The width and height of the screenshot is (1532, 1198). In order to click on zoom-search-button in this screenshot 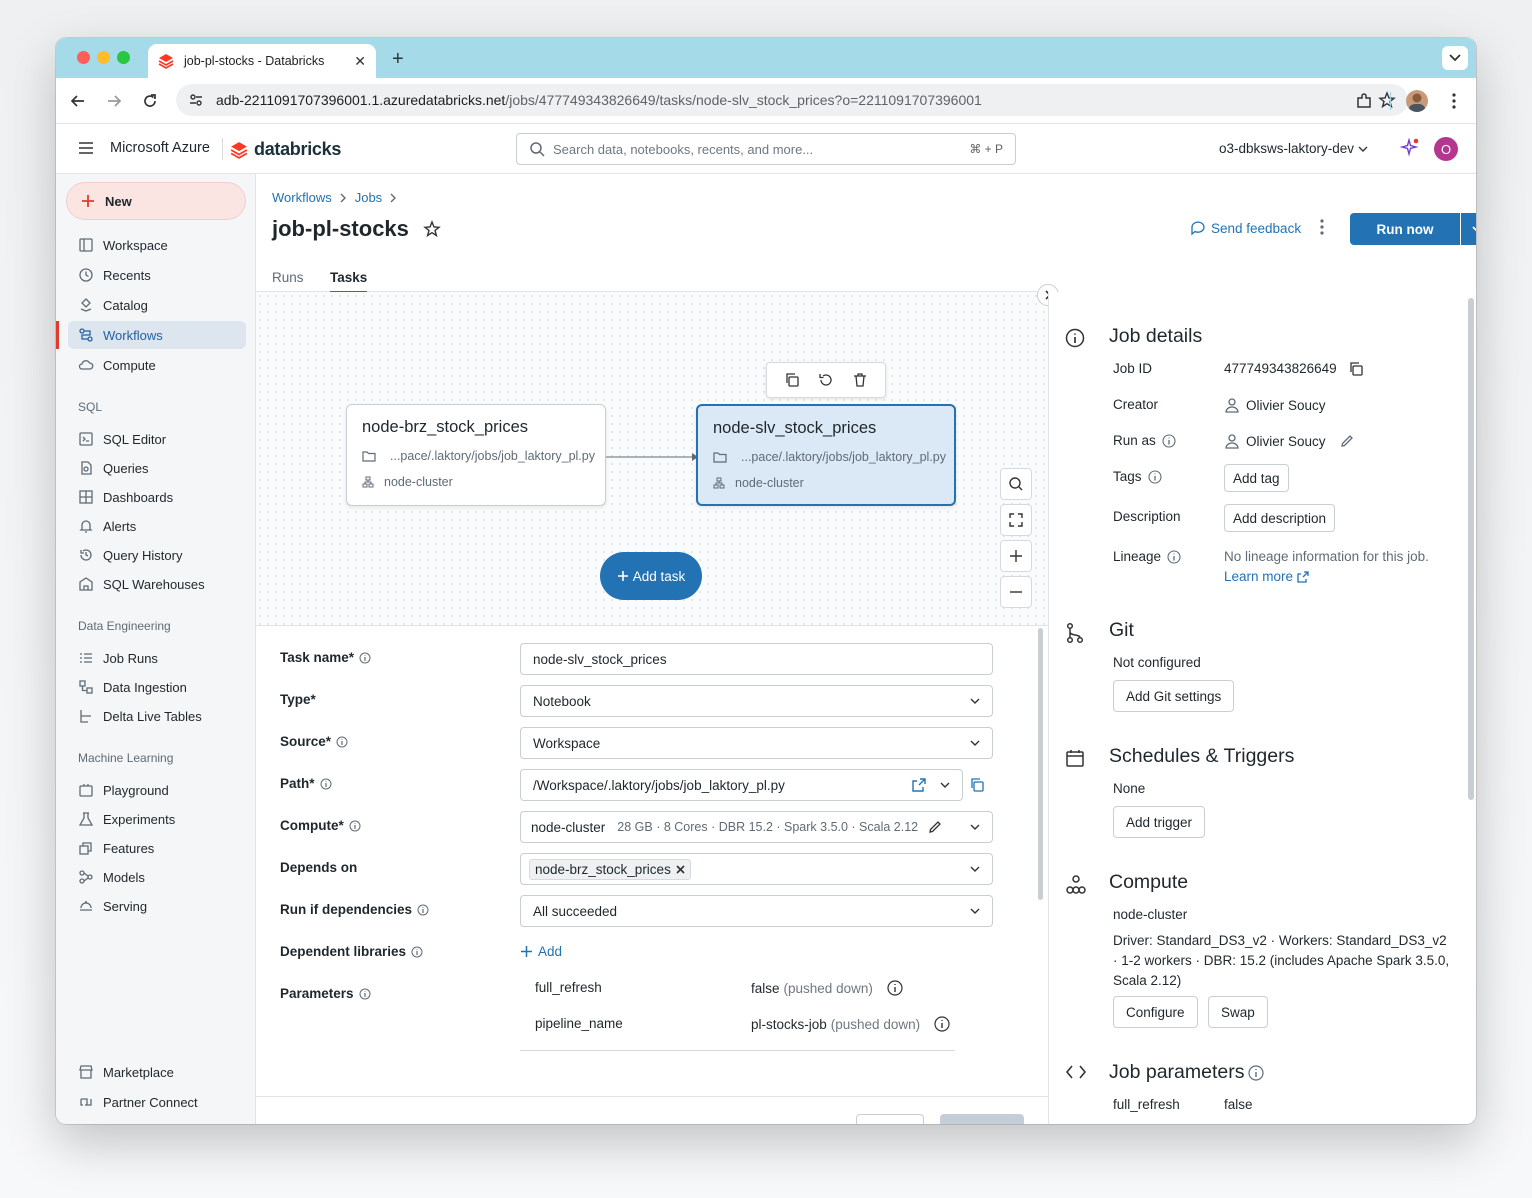, I will do `click(1016, 484)`.